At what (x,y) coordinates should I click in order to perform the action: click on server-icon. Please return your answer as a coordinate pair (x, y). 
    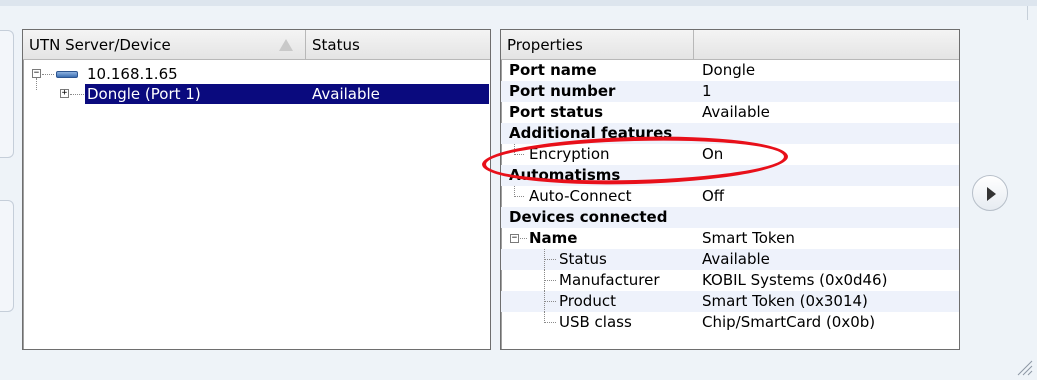
    Looking at the image, I should click on (67, 74).